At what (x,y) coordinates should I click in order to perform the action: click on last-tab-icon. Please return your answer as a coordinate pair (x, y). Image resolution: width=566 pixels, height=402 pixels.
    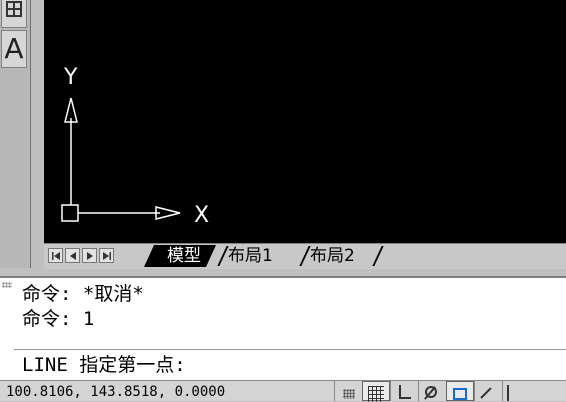
    Looking at the image, I should click on (107, 256).